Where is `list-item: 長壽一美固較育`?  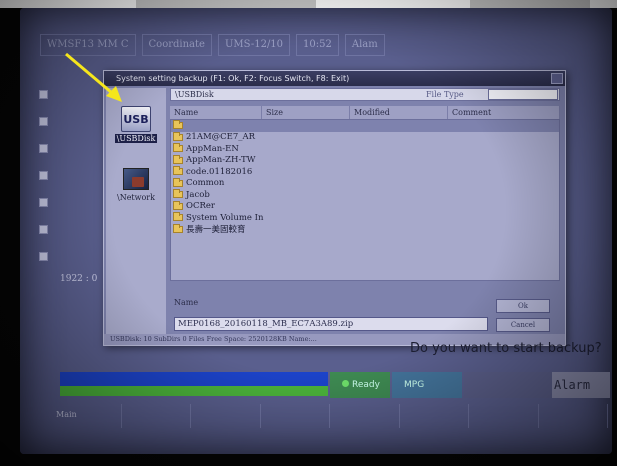
list-item: 長壽一美固較育 is located at coordinates (365, 229).